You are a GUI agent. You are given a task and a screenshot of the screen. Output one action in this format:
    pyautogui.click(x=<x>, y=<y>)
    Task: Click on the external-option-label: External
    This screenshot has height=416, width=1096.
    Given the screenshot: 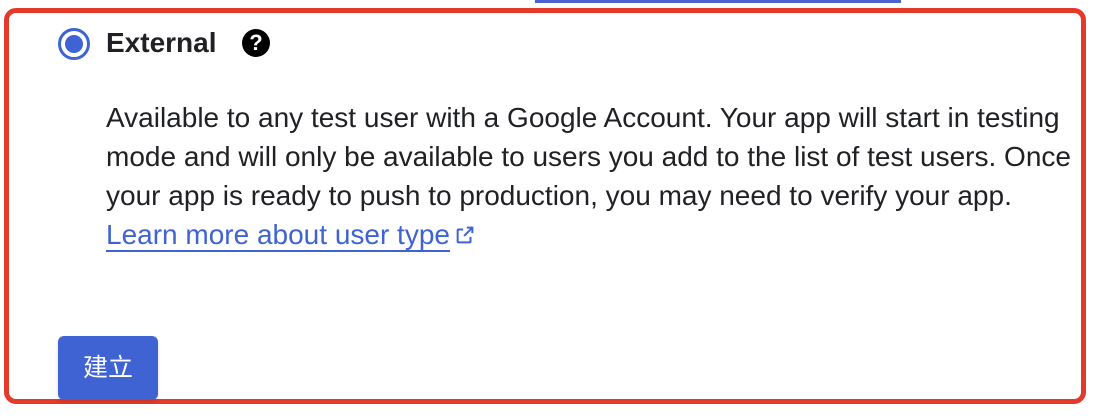 What is the action you would take?
    pyautogui.click(x=161, y=42)
    